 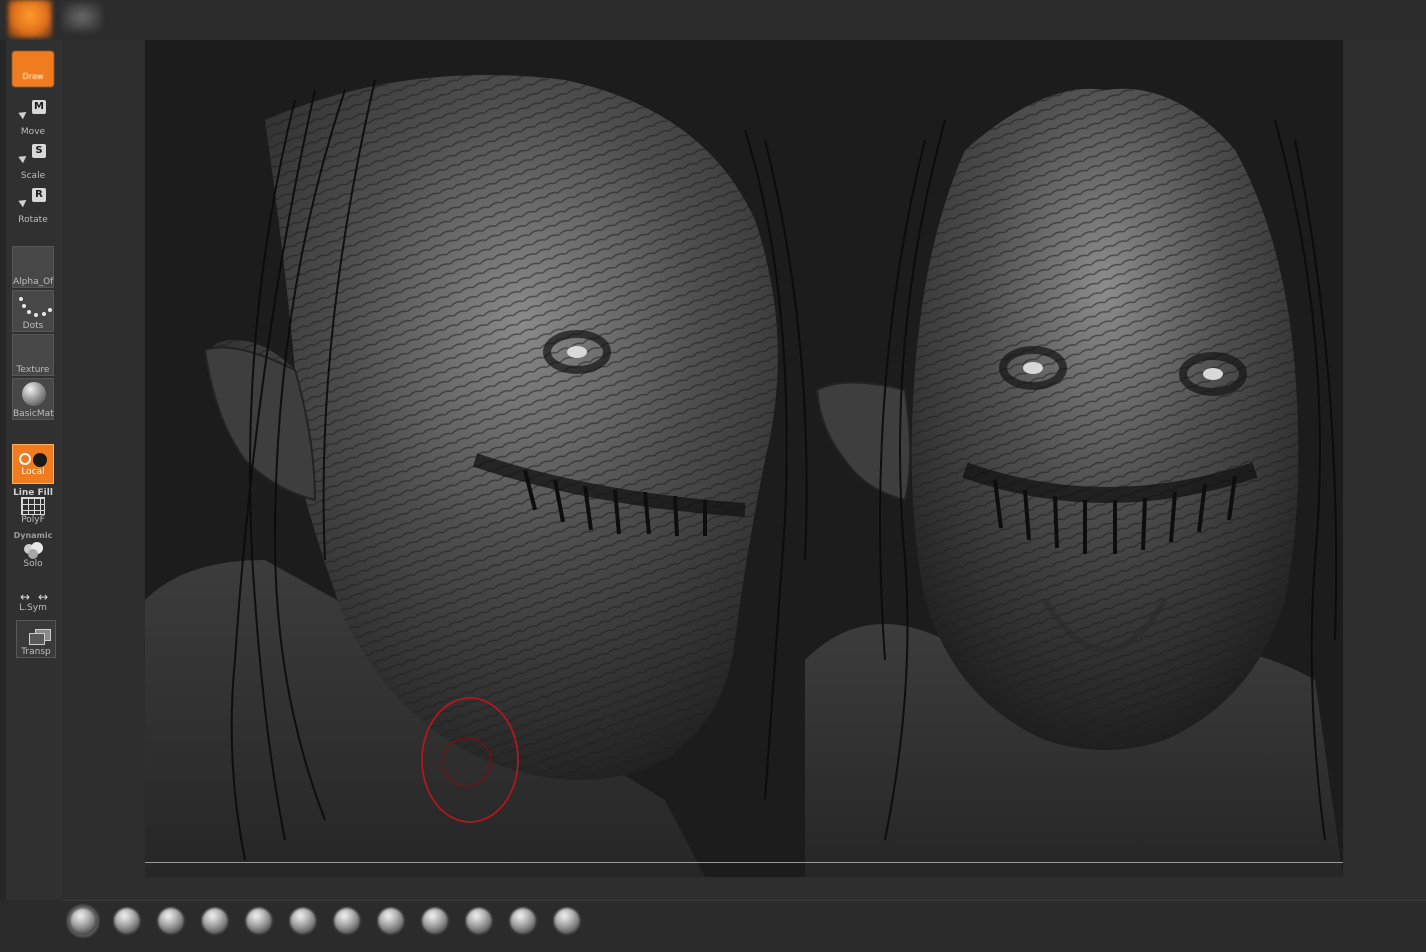 I want to click on draw-mode-icon, so click(x=30, y=19).